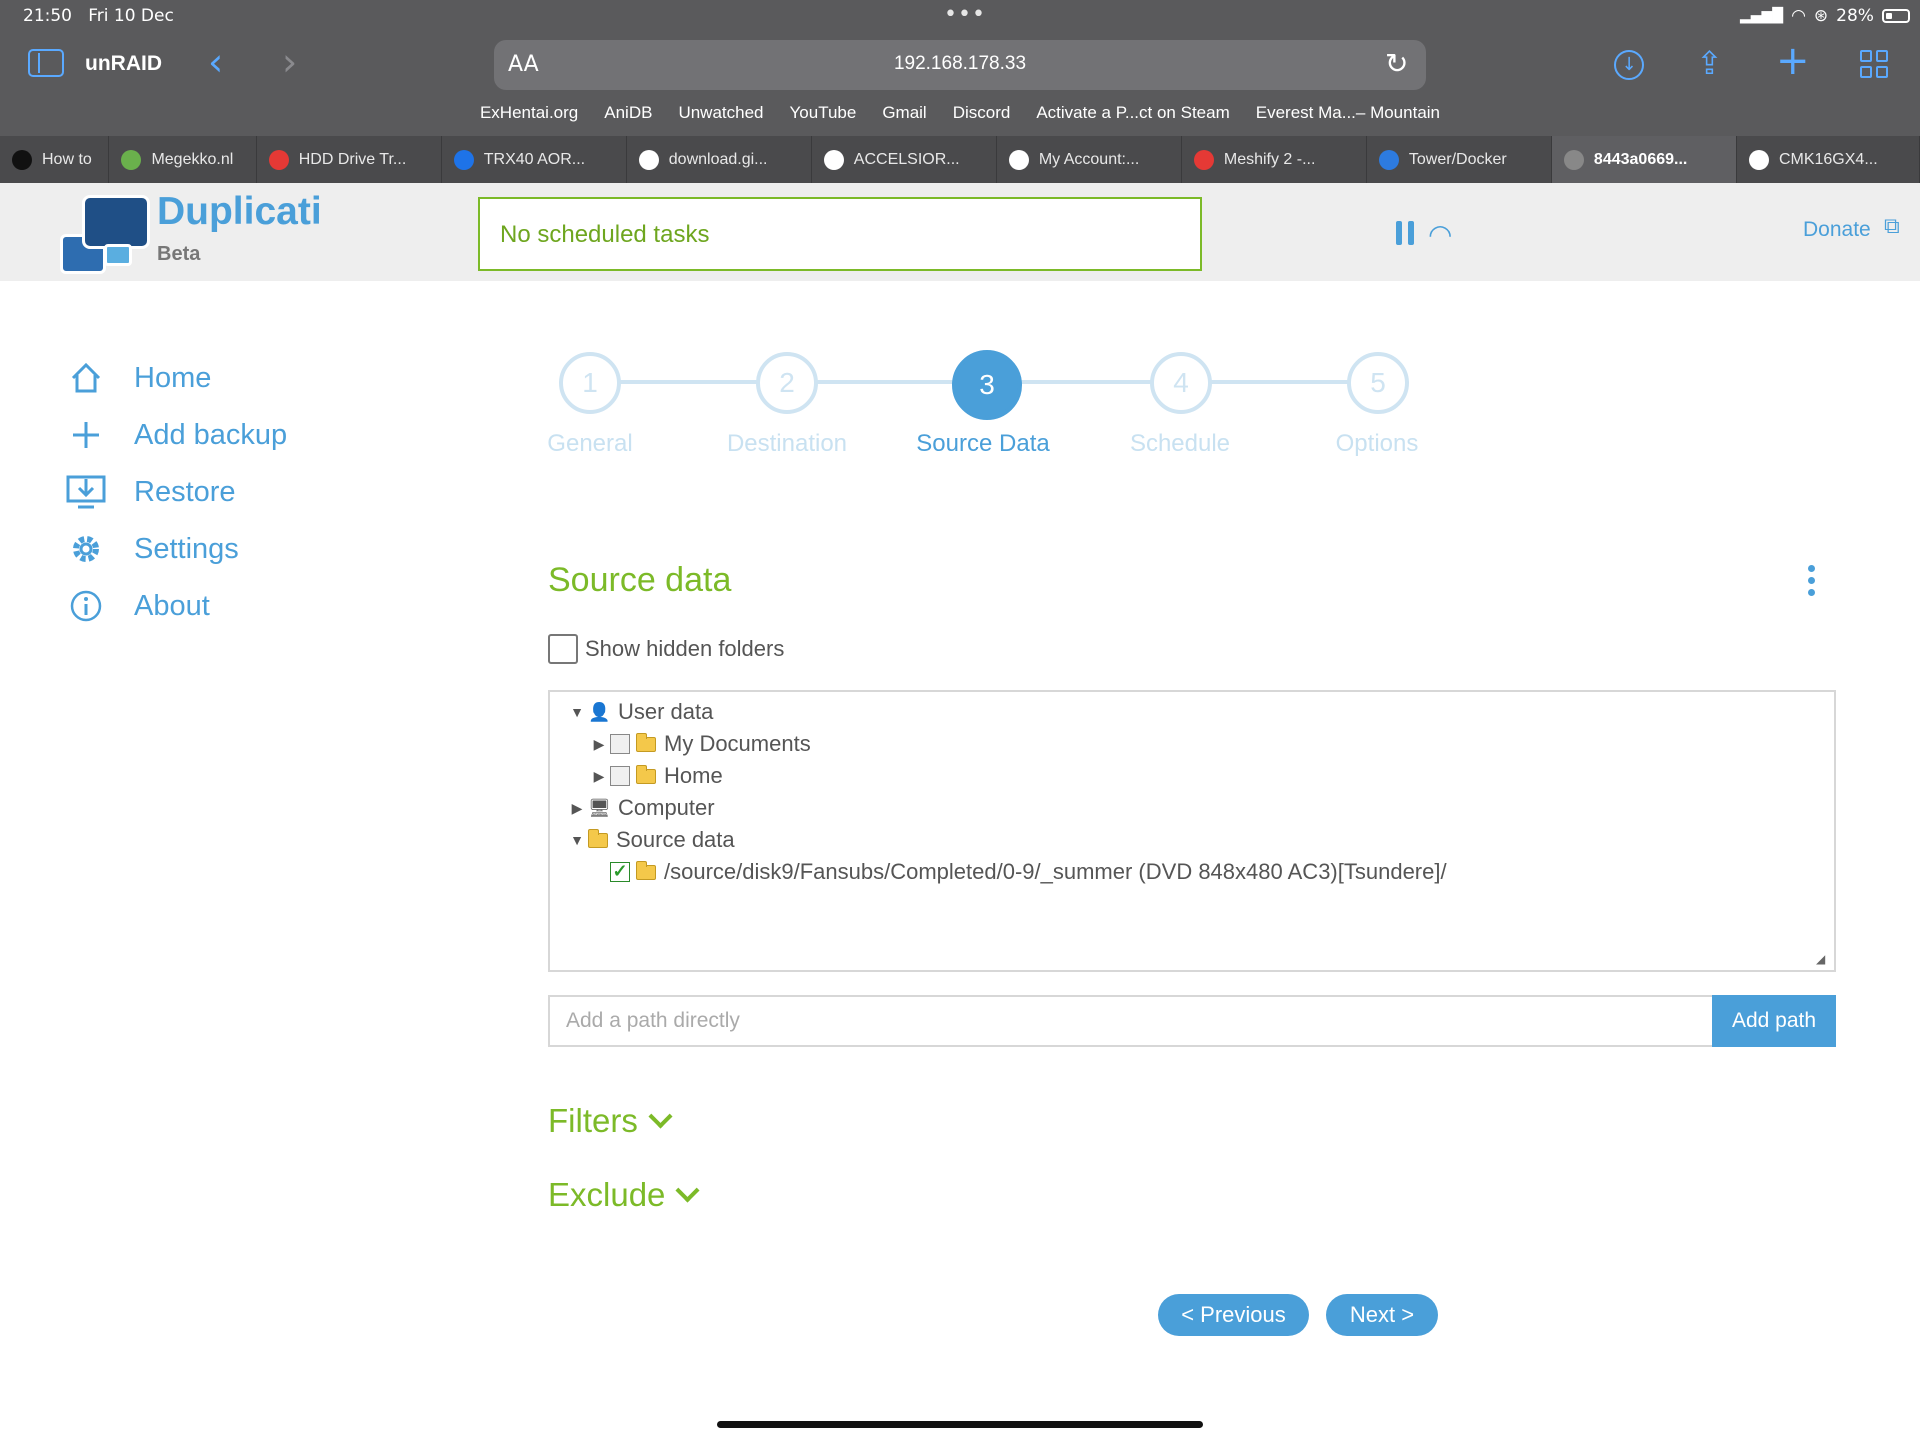 This screenshot has height=1439, width=1920. Describe the element at coordinates (186, 548) in the screenshot. I see `nav-settings-label: Settings` at that location.